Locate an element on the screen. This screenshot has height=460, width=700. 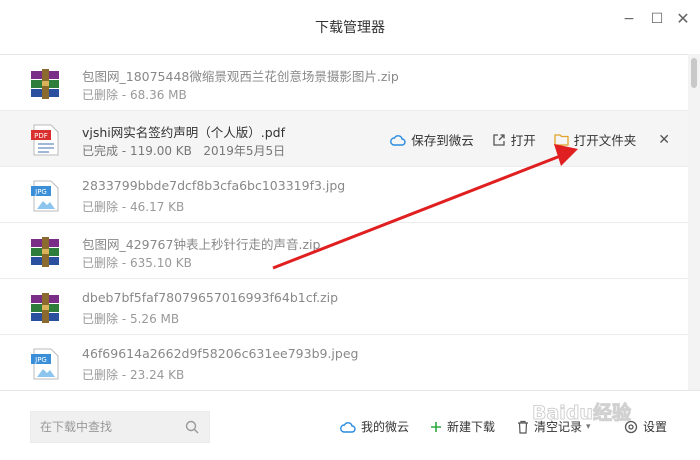
file-meta: 已删除 - 5.26 MB is located at coordinates (130, 318).